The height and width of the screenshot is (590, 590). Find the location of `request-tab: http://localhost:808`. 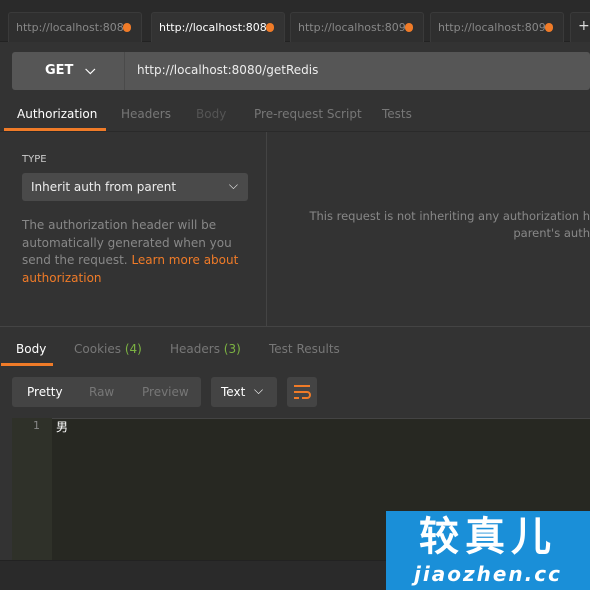

request-tab: http://localhost:808 is located at coordinates (75, 27).